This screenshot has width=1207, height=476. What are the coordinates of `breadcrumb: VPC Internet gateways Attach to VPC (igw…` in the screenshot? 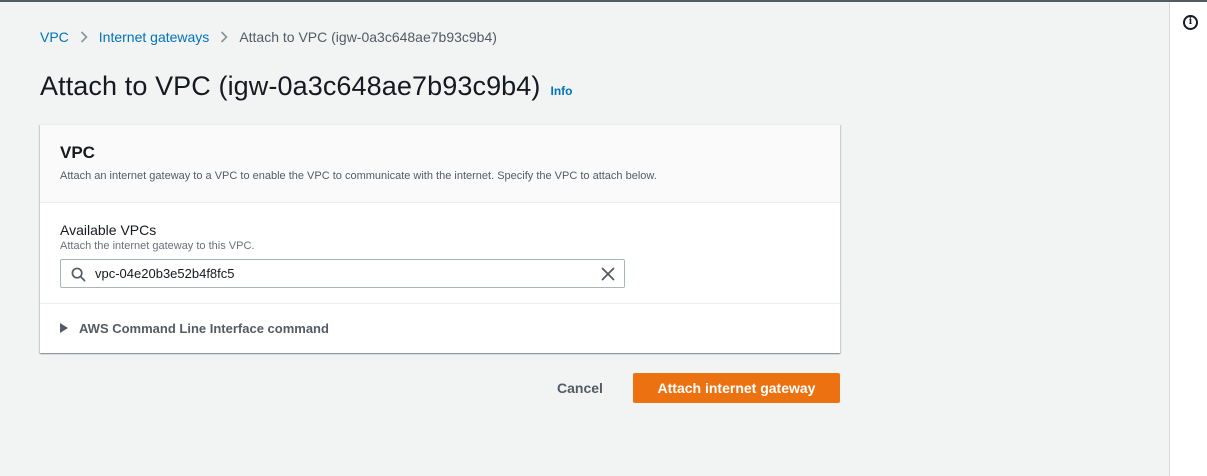 It's located at (268, 37).